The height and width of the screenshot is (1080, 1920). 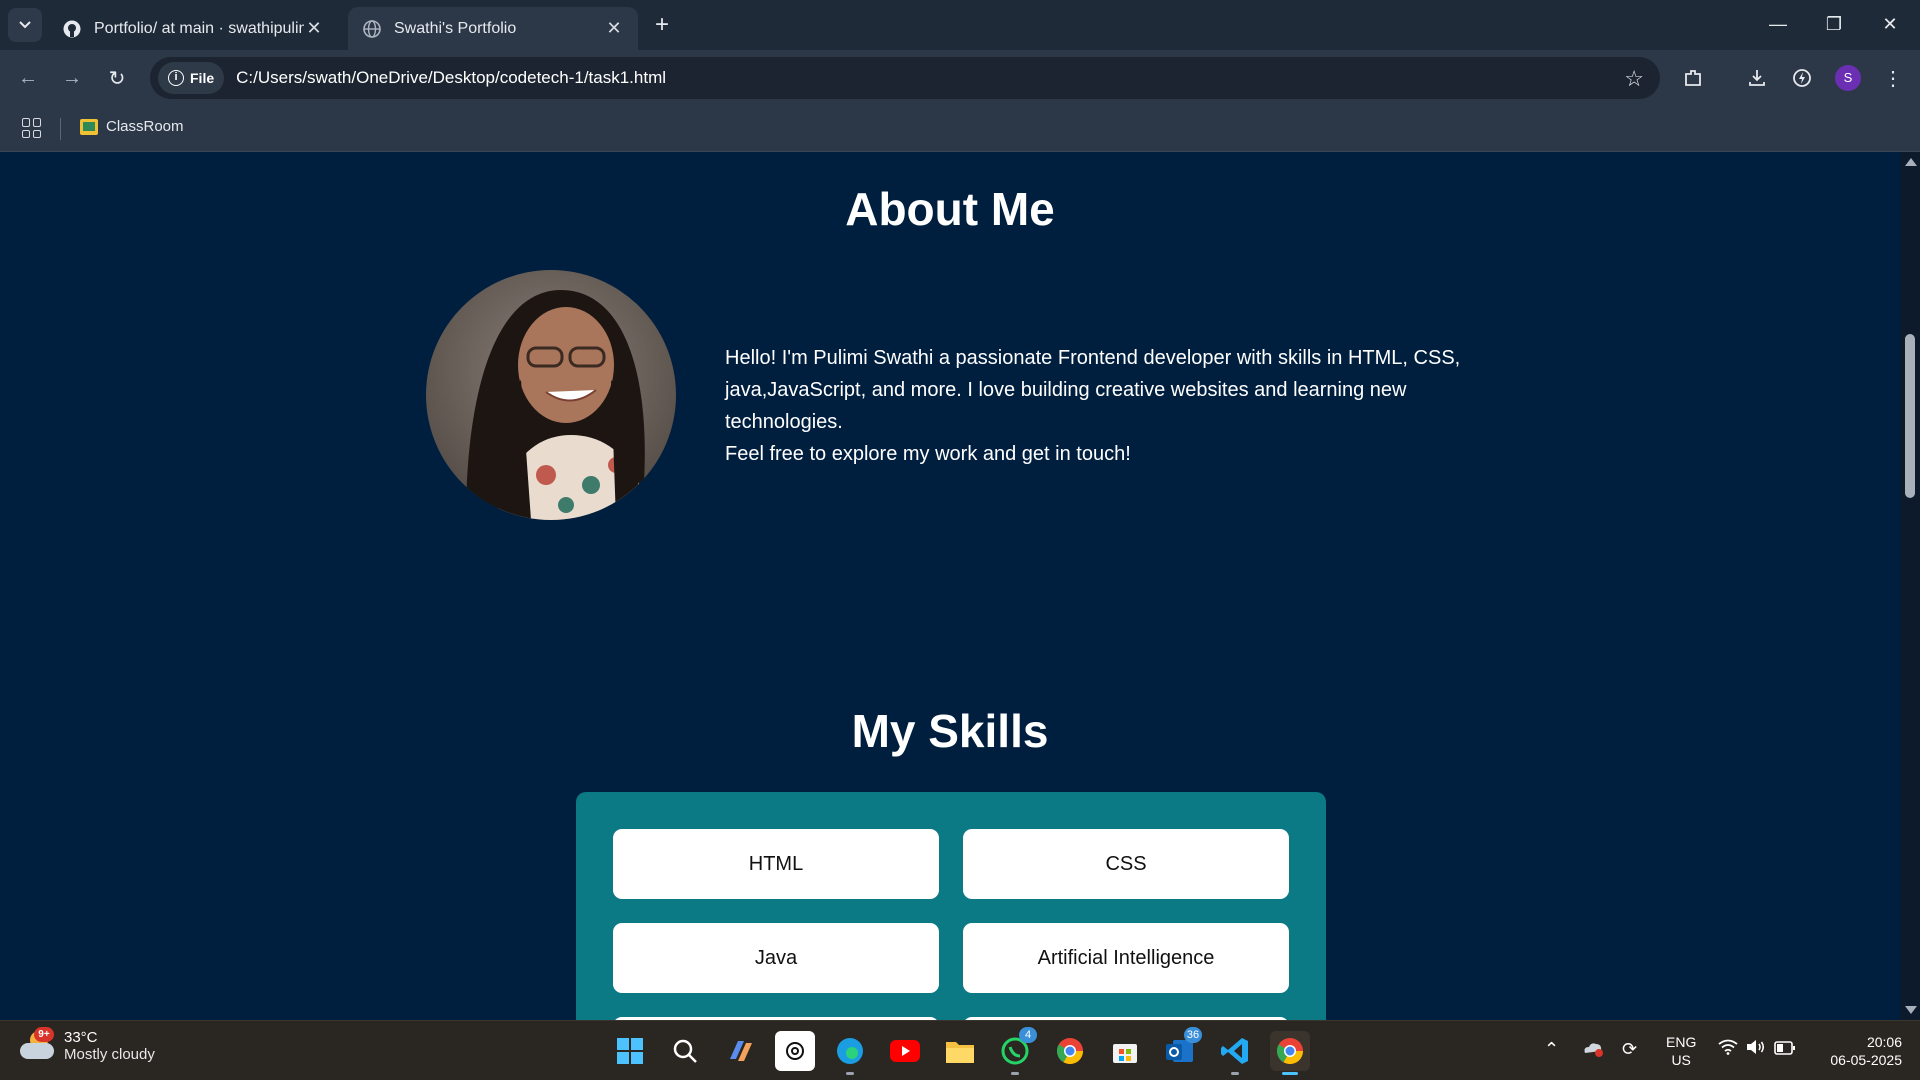 I want to click on tab-swathis-portfolio: Swathi's Portfolio ✕, so click(x=493, y=28).